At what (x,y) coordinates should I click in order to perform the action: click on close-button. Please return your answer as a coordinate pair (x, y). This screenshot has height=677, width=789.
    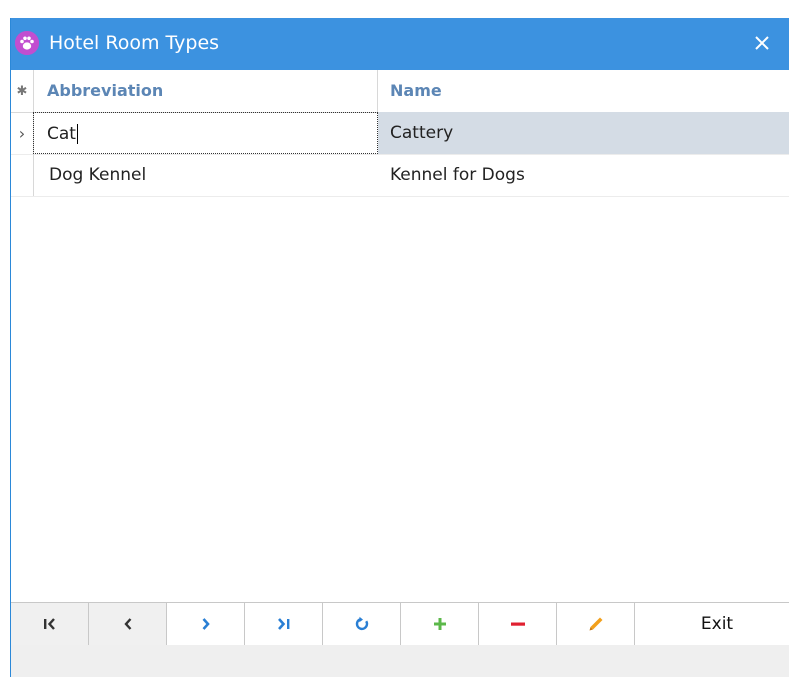
    Looking at the image, I should click on (762, 43).